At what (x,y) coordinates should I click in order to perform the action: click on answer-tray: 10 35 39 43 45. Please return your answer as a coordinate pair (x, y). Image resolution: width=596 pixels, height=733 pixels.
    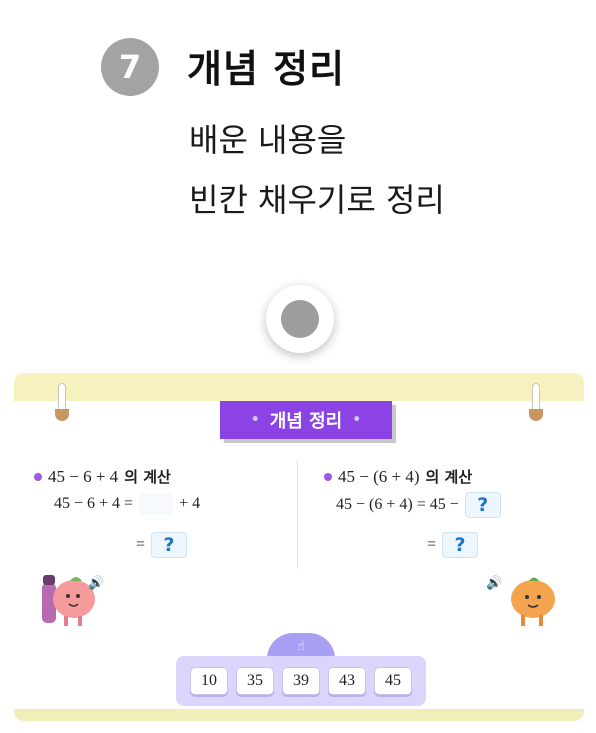
    Looking at the image, I should click on (301, 681).